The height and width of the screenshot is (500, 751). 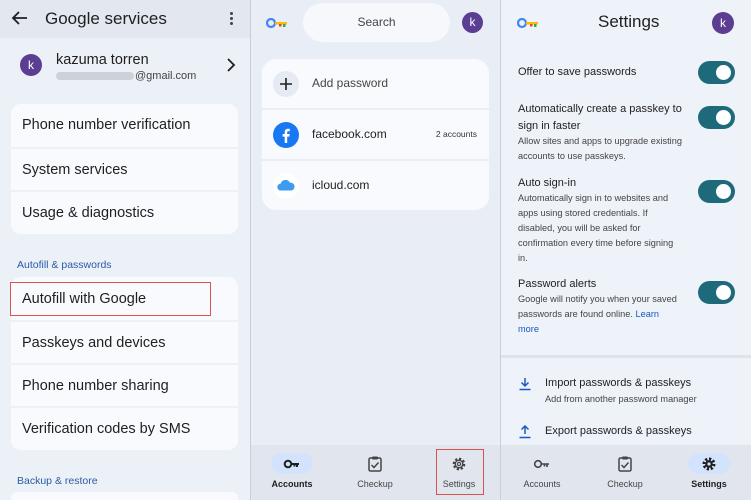 What do you see at coordinates (577, 72) in the screenshot?
I see `setting-offer-save-title: Offer to save passwords` at bounding box center [577, 72].